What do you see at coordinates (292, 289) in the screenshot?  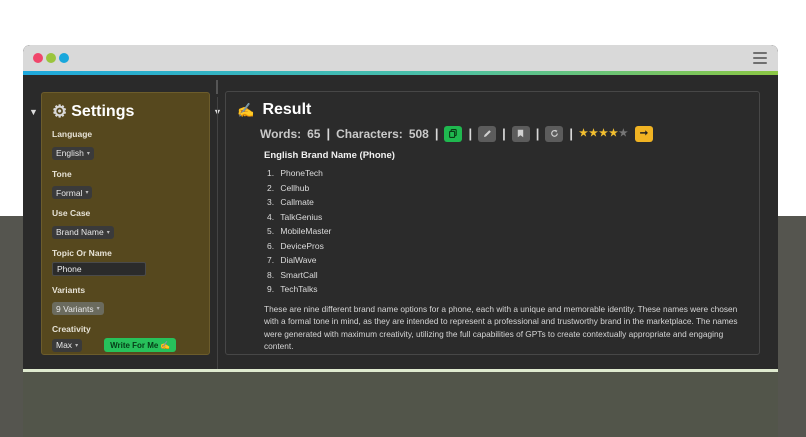 I see `list-item: 9. TechTalks` at bounding box center [292, 289].